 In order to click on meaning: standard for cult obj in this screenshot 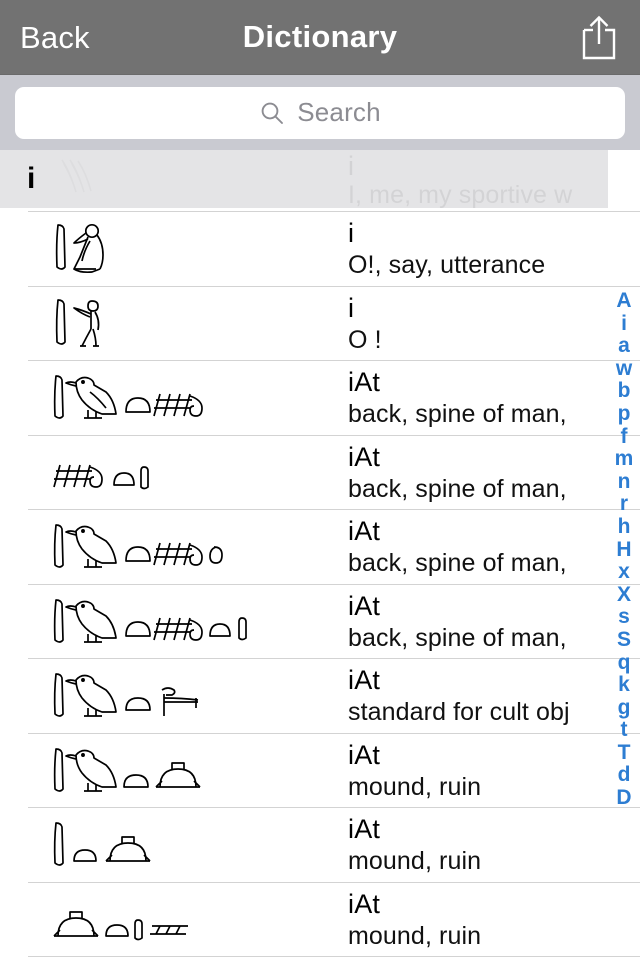, I will do `click(459, 712)`.